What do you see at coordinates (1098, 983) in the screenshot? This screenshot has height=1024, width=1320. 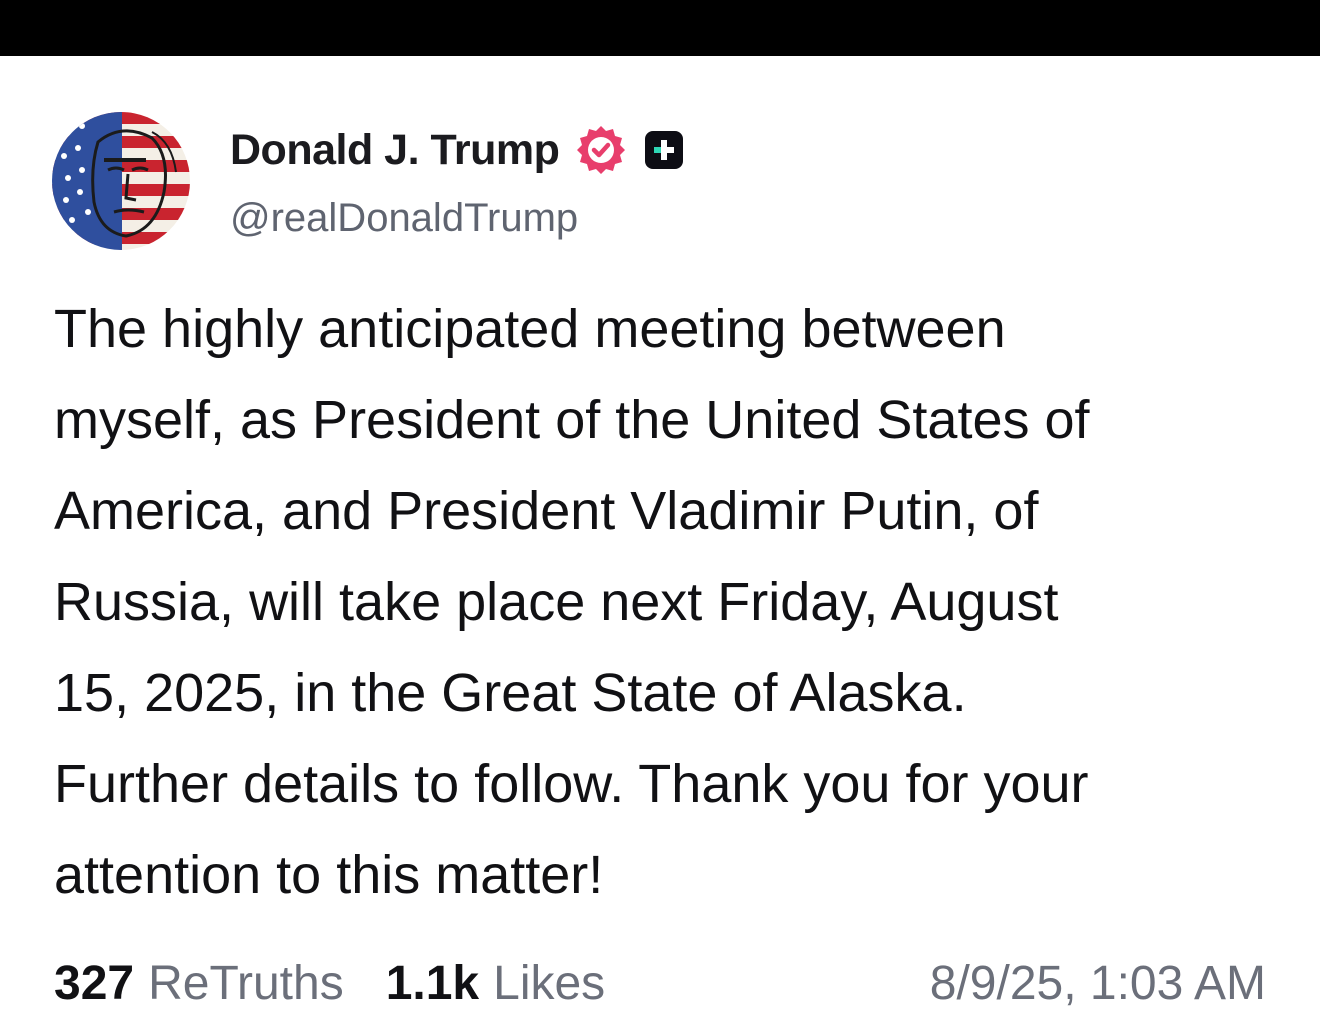 I see `post-timestamp: 8/9/25, 1:03 AM` at bounding box center [1098, 983].